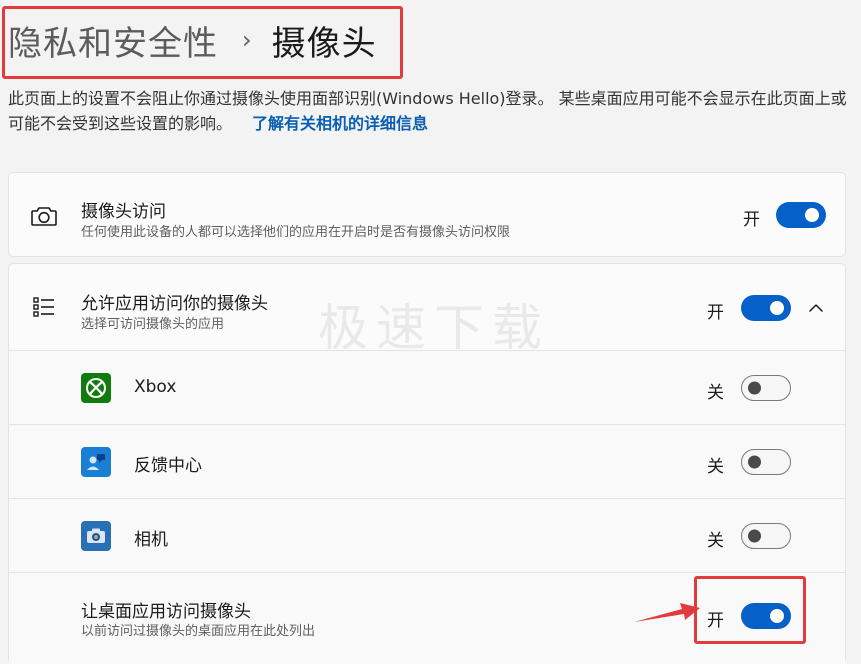  What do you see at coordinates (153, 324) in the screenshot?
I see `app-access-subtitle: 选择可访问摄像头的应用` at bounding box center [153, 324].